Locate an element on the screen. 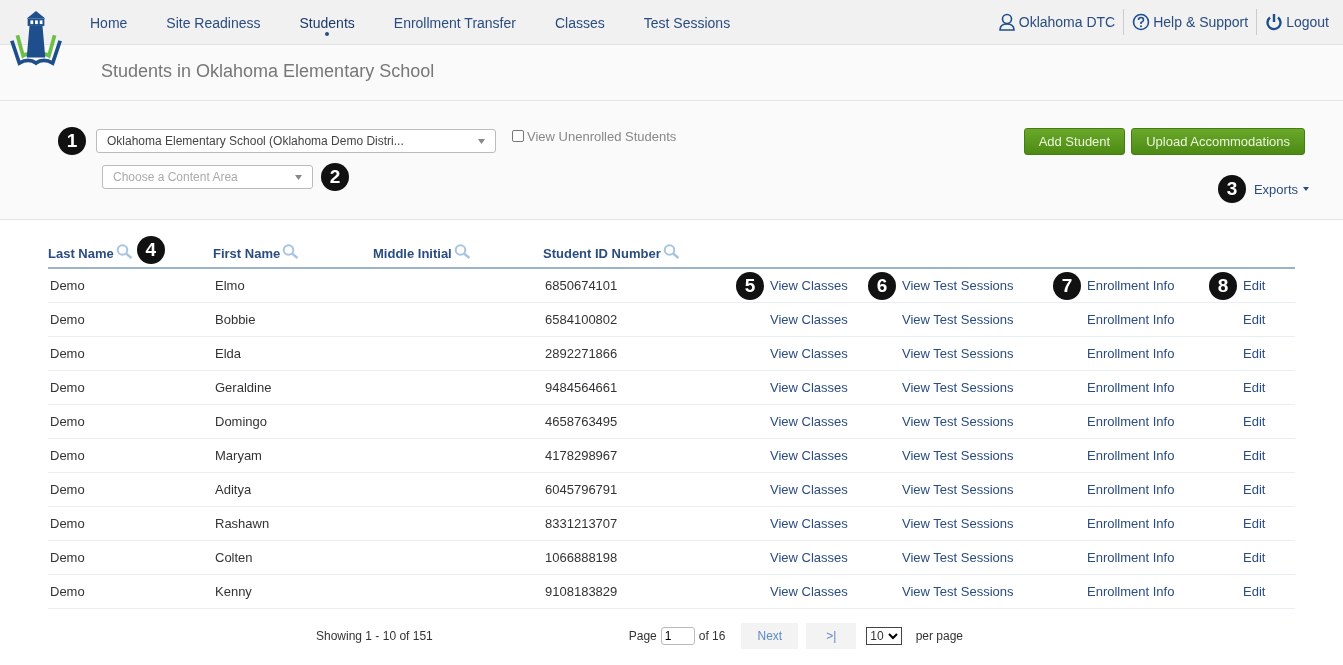 This screenshot has height=665, width=1343. table-cell: Kenny is located at coordinates (233, 591).